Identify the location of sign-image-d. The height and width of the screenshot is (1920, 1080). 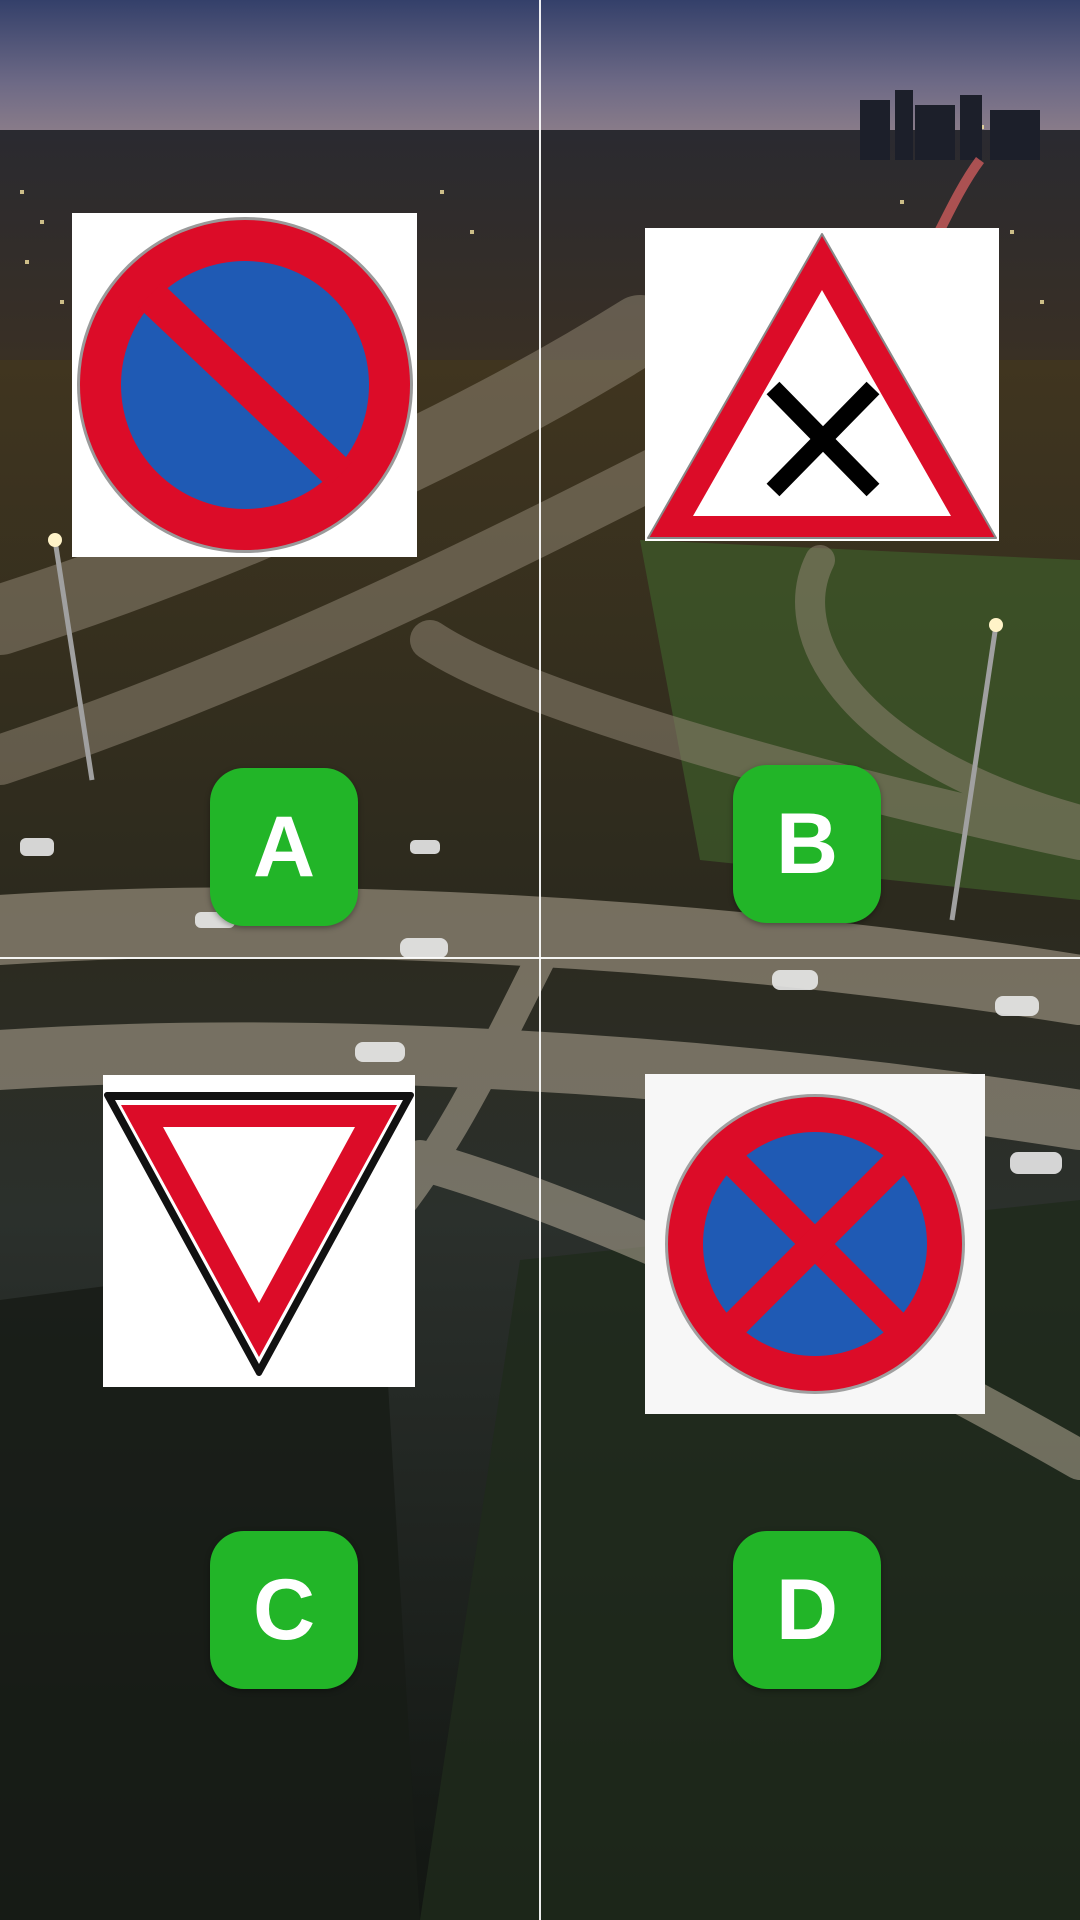
(815, 1244).